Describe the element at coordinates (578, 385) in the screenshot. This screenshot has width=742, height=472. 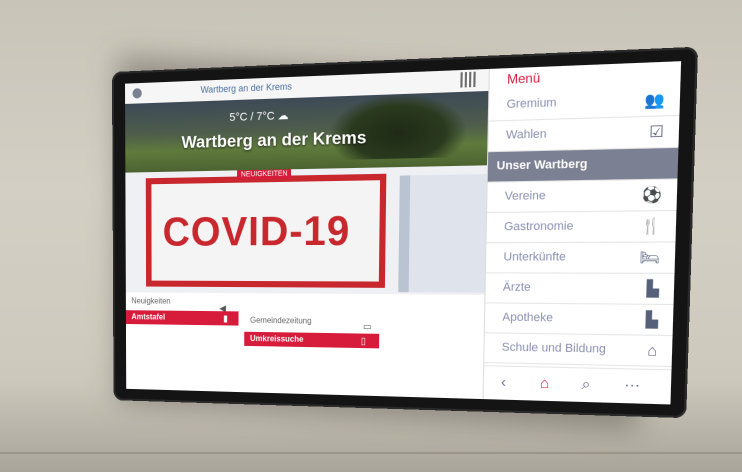
I see `bottom-nav: ‹ ⌂ ⌕ ⋯` at that location.